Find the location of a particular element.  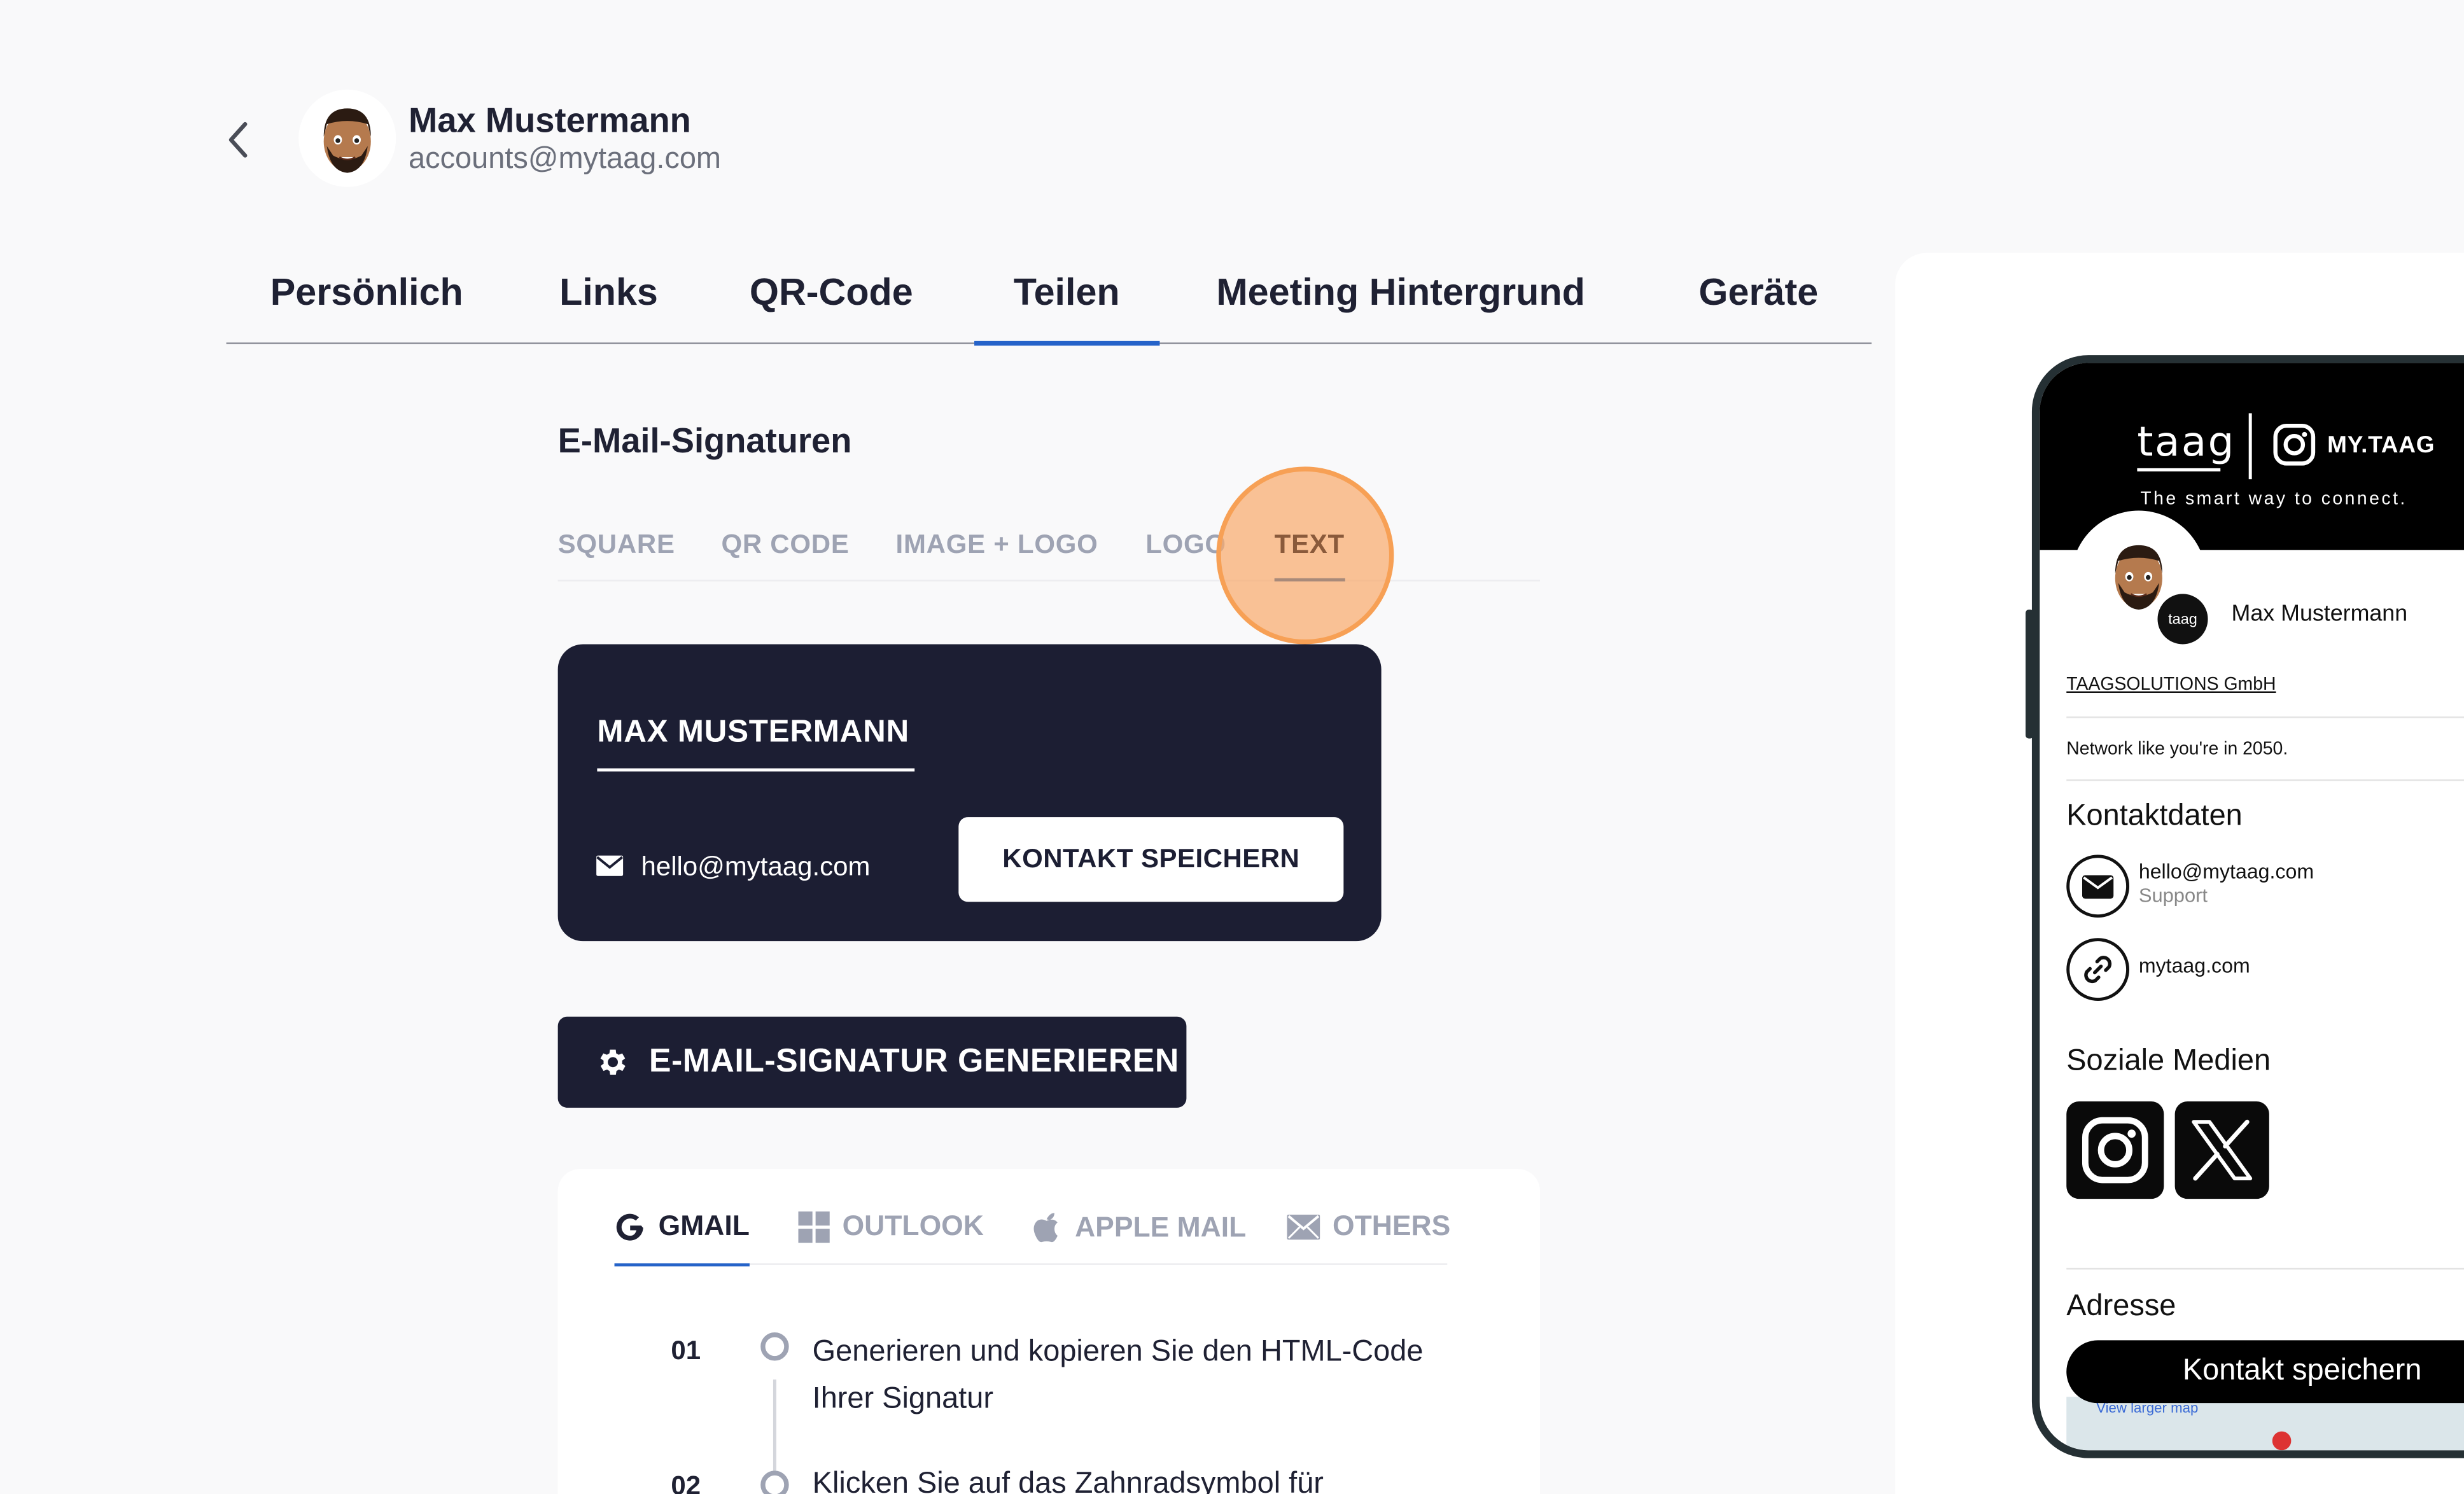

profile-tagline: Network like you're in 2050. is located at coordinates (2177, 749).